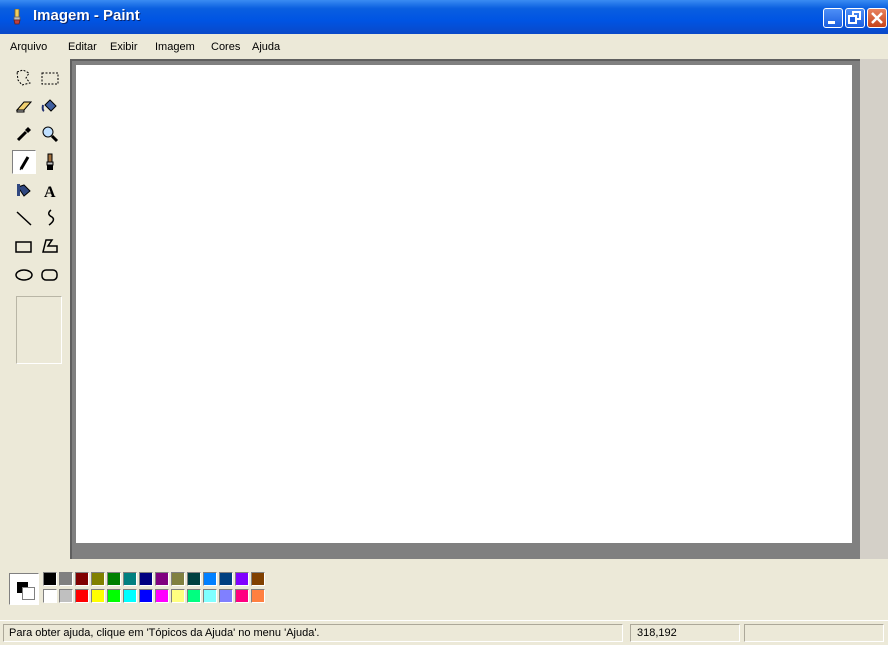 The height and width of the screenshot is (645, 888). I want to click on paint-app-icon, so click(17, 16).